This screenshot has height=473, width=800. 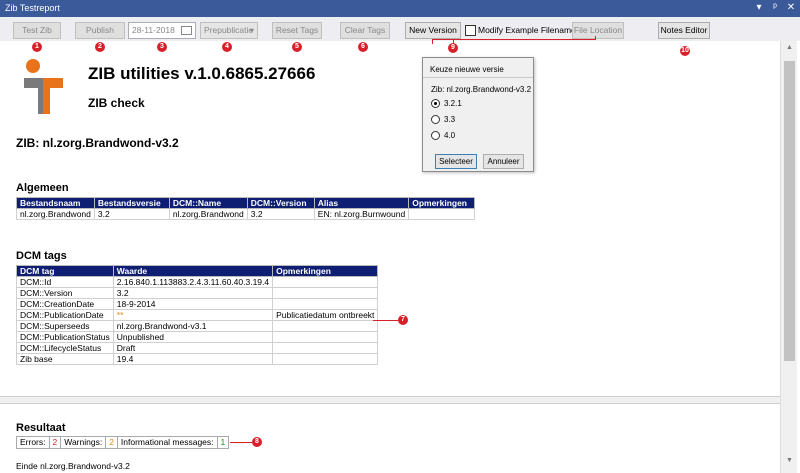 I want to click on version-option-label: 4.0, so click(x=450, y=135).